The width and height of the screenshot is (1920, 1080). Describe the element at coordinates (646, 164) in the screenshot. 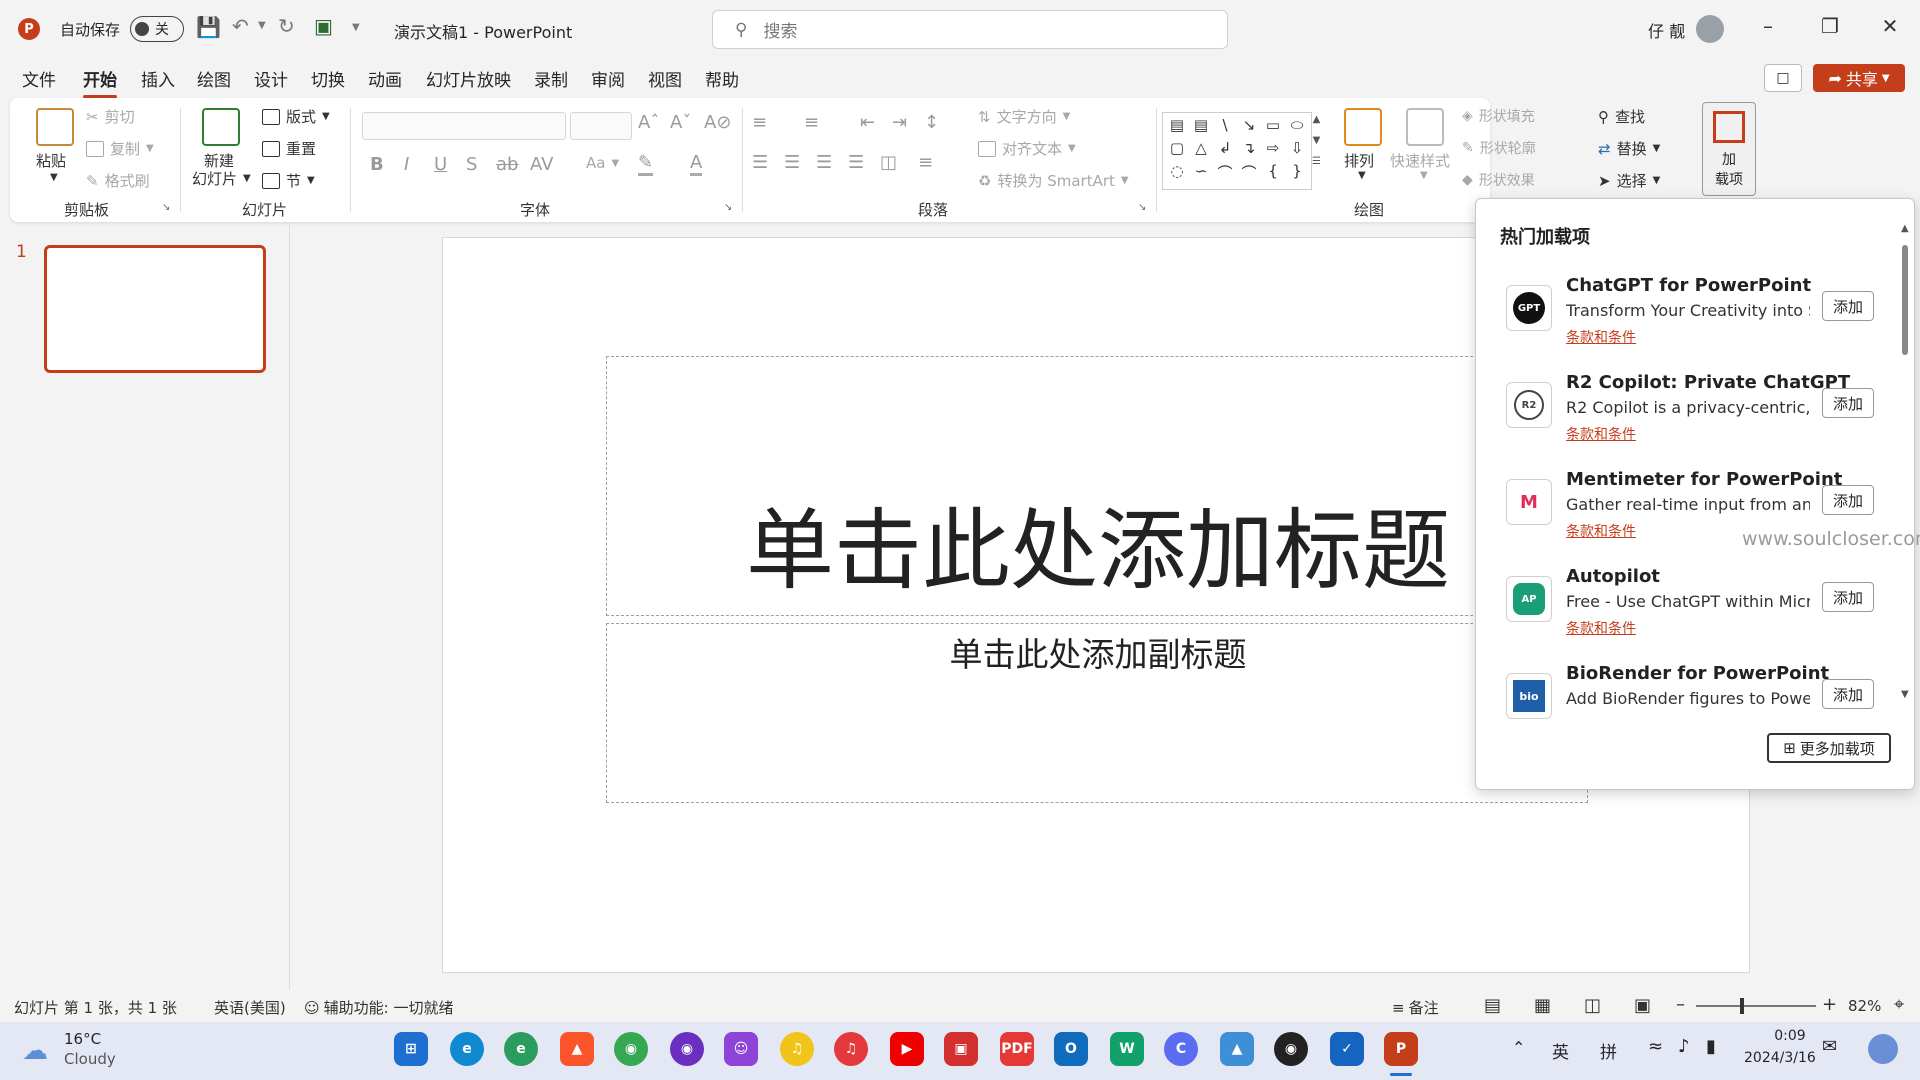

I see `highlight-icon: ✎` at that location.